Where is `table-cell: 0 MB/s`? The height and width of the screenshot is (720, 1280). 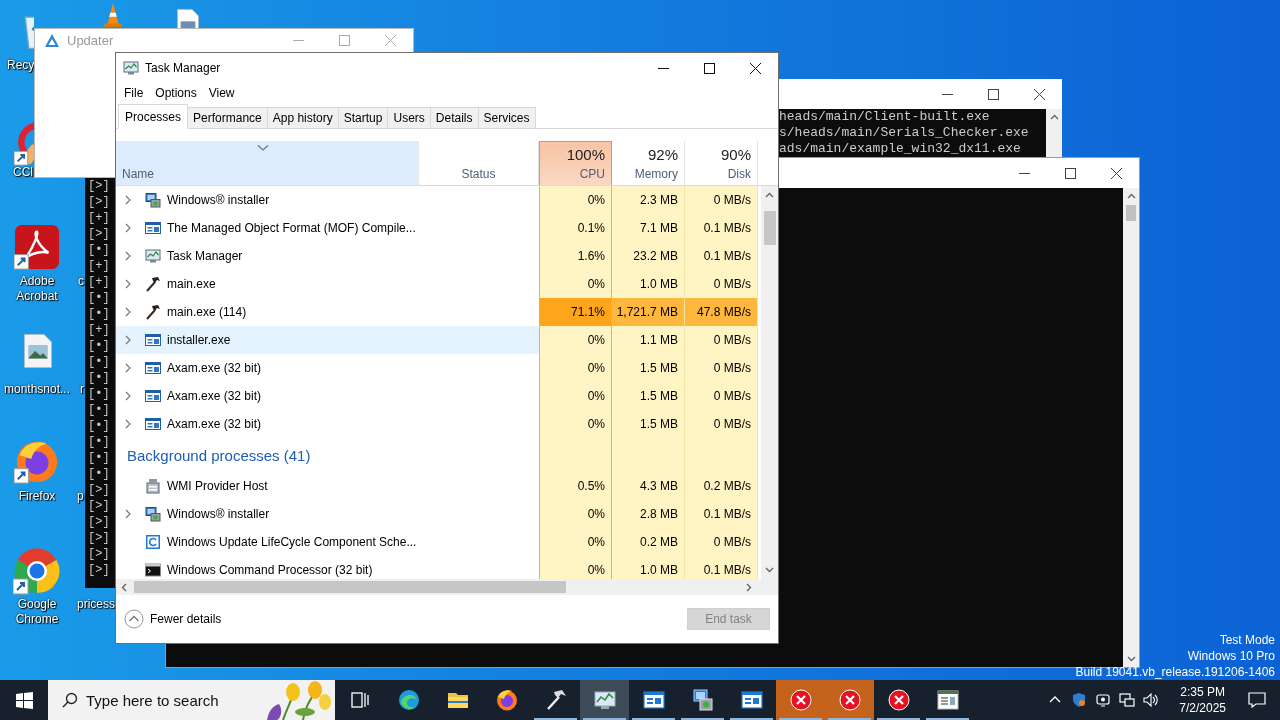 table-cell: 0 MB/s is located at coordinates (721, 200).